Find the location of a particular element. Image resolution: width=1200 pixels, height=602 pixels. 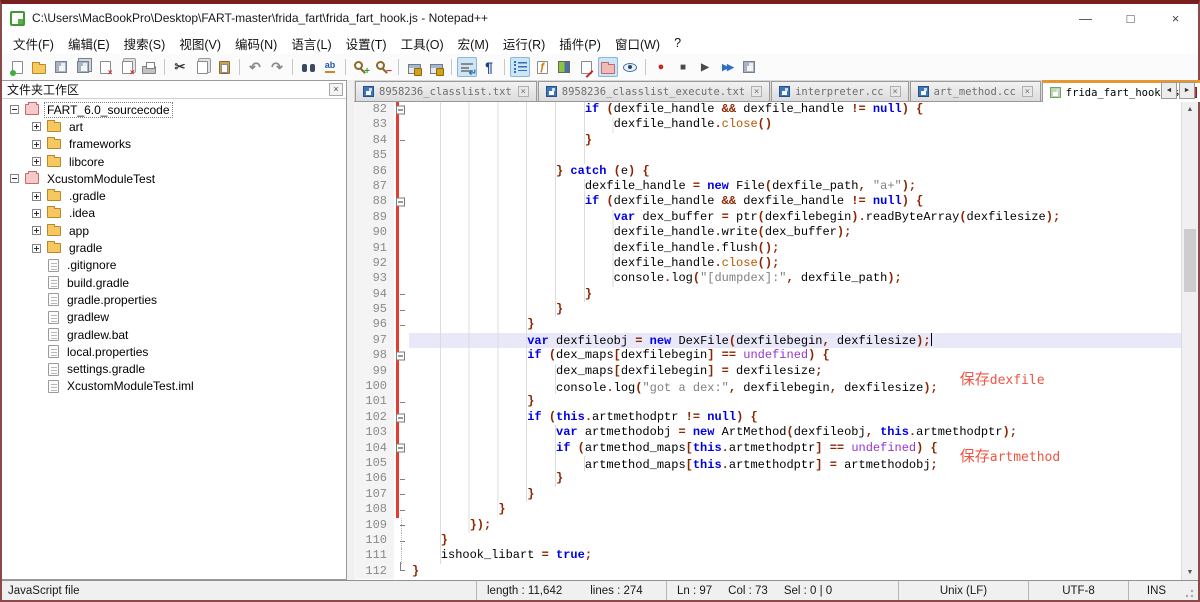

scroll-up-icon: ▲ is located at coordinates (1190, 109).